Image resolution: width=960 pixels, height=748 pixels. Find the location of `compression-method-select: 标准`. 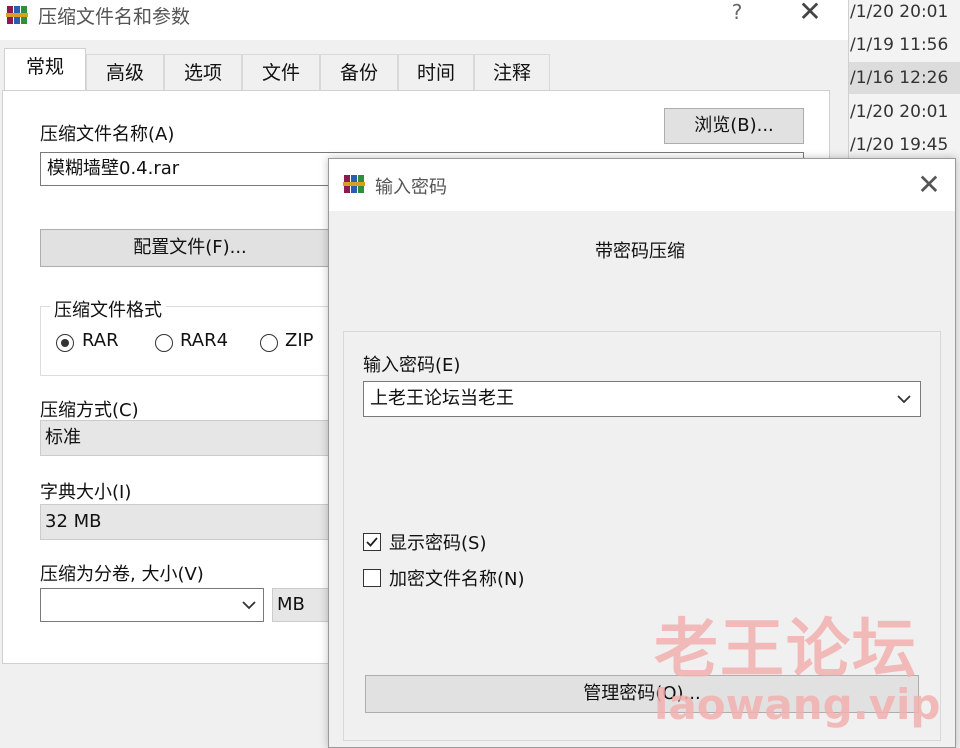

compression-method-select: 标准 is located at coordinates (190, 438).